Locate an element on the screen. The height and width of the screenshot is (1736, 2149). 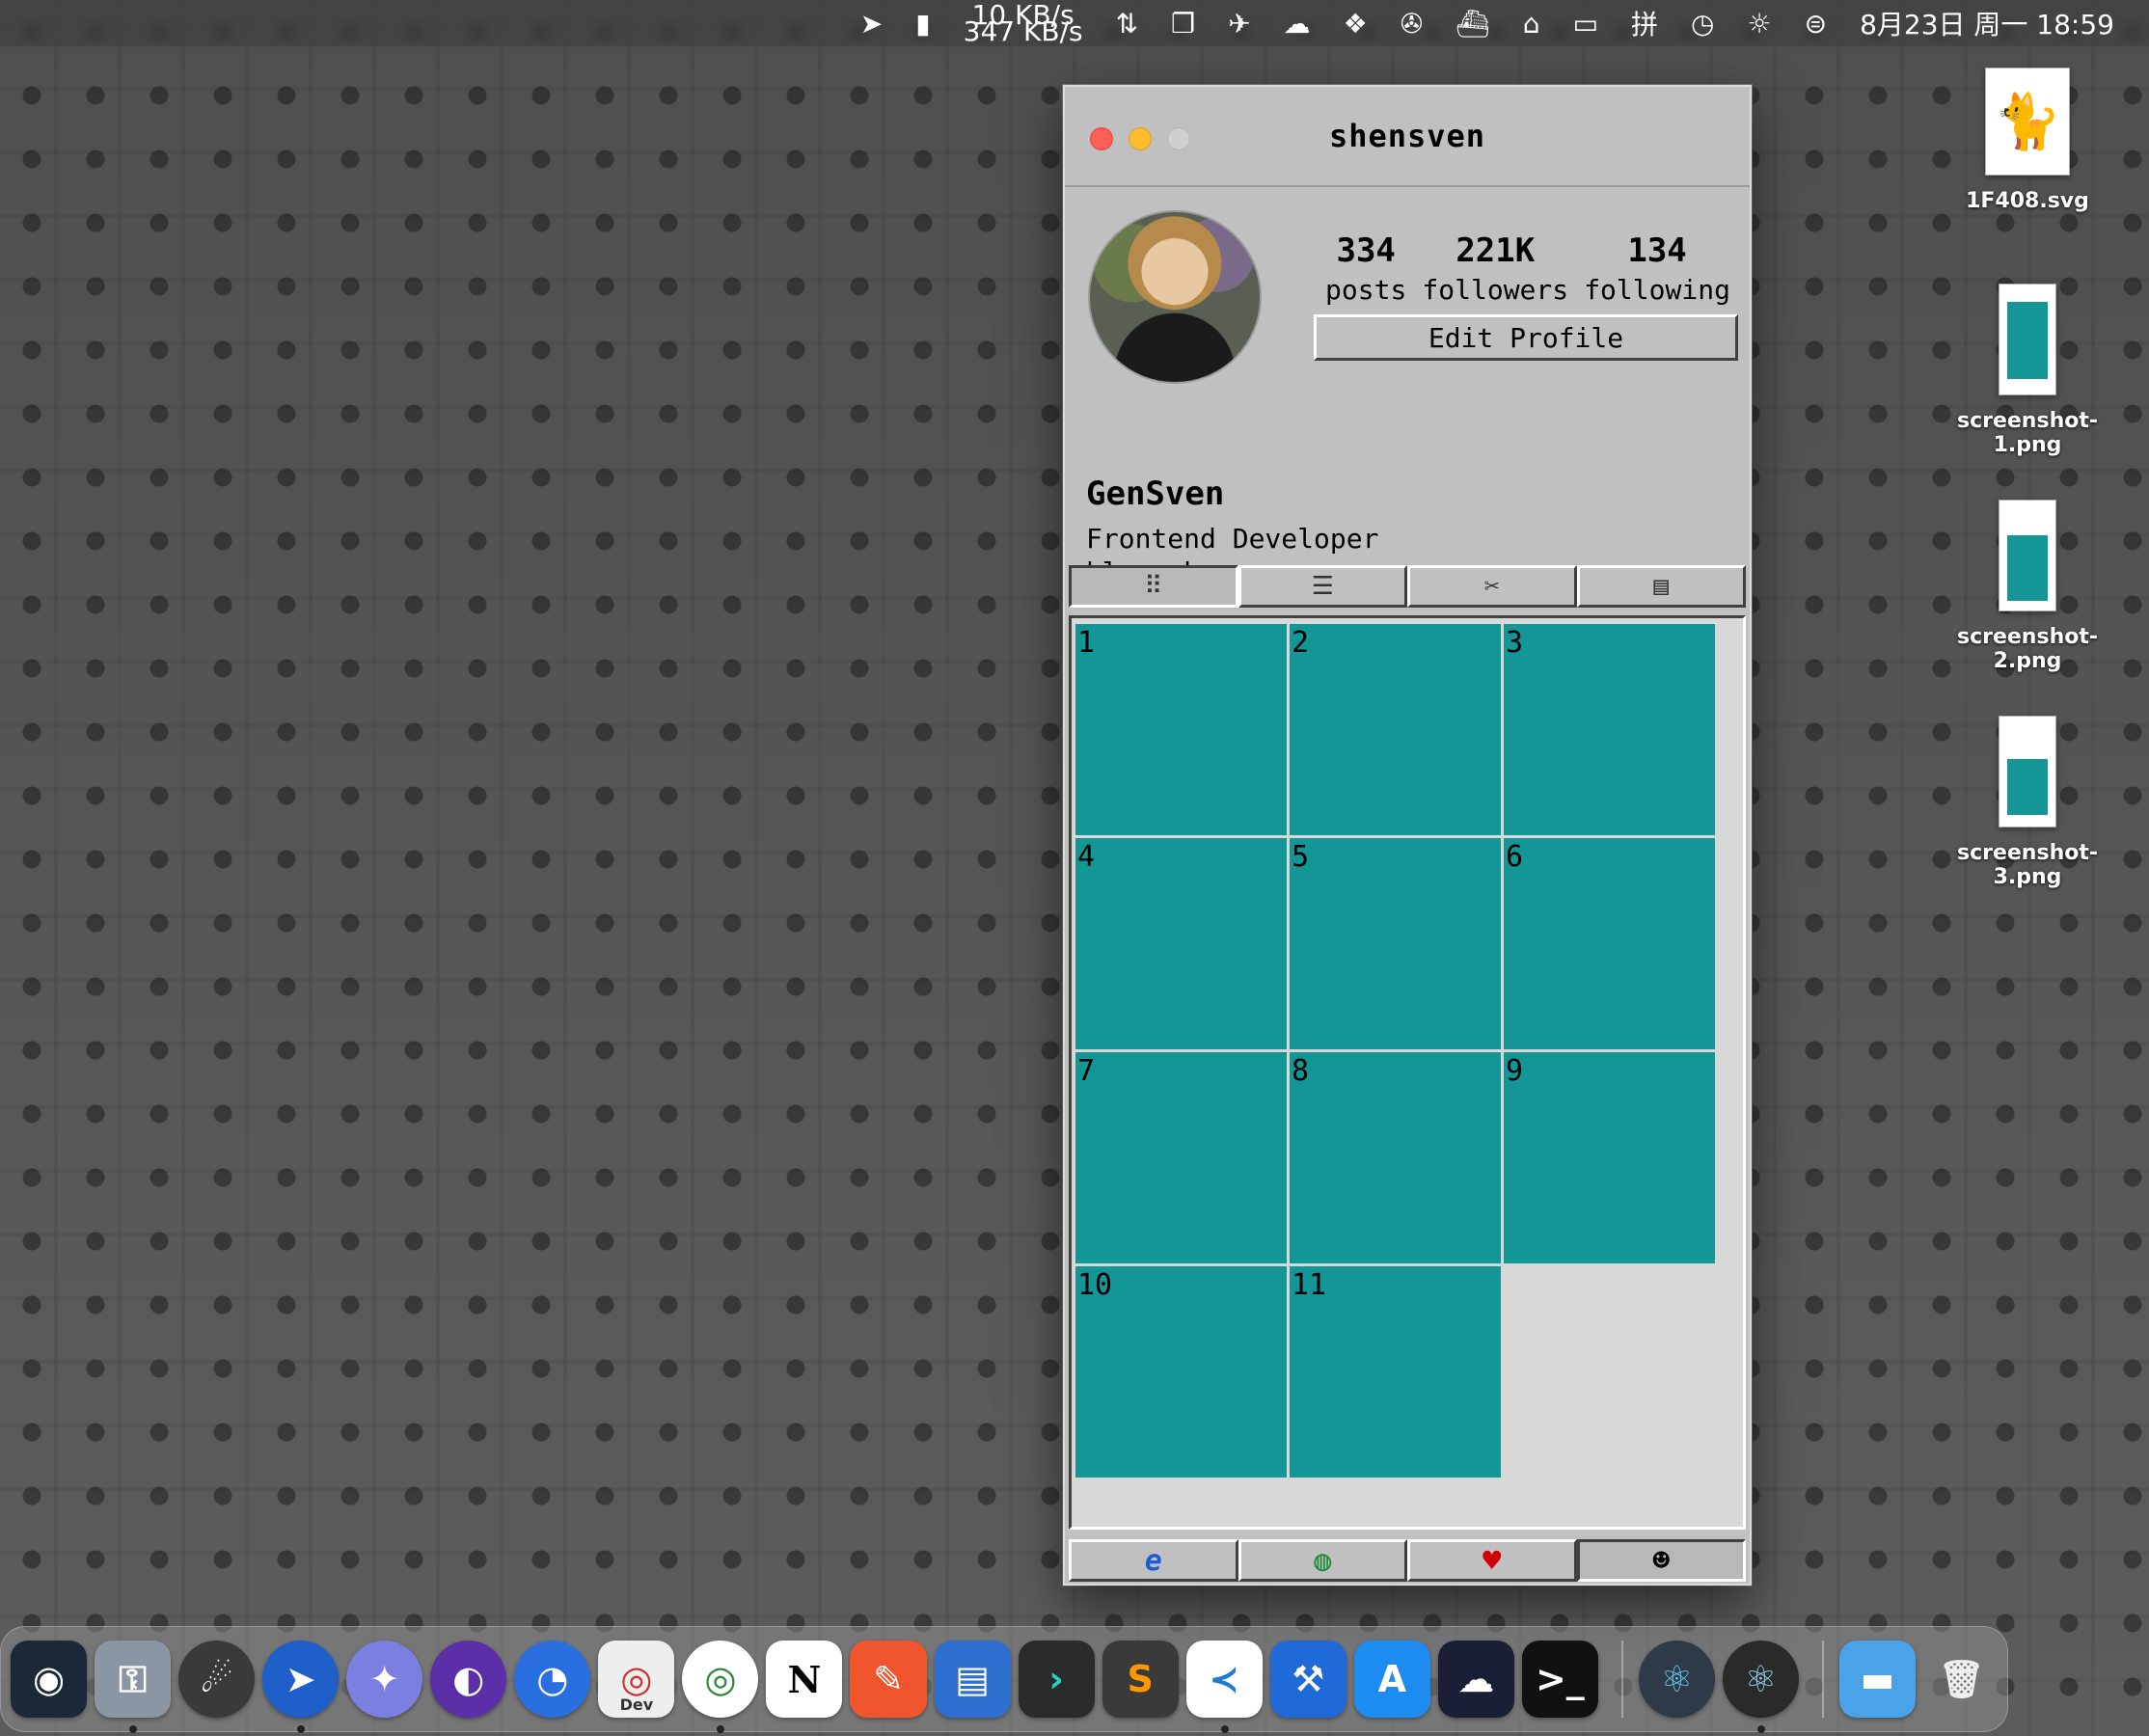
cleaner-icon: ◐ is located at coordinates (469, 1680).